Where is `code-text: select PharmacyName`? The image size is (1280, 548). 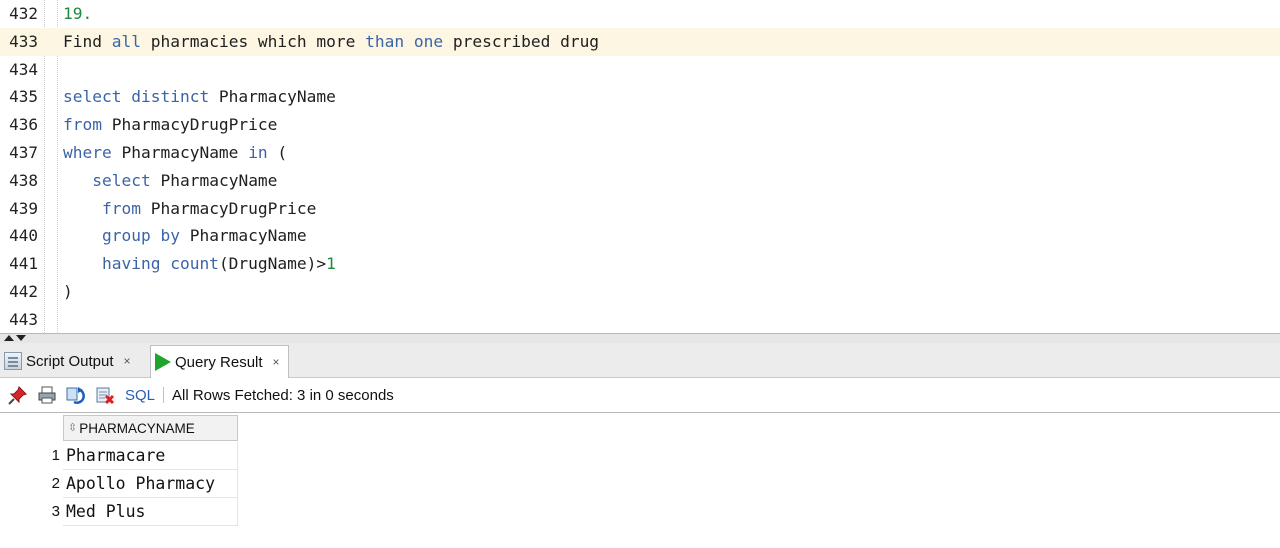
code-text: select PharmacyName is located at coordinates (170, 181).